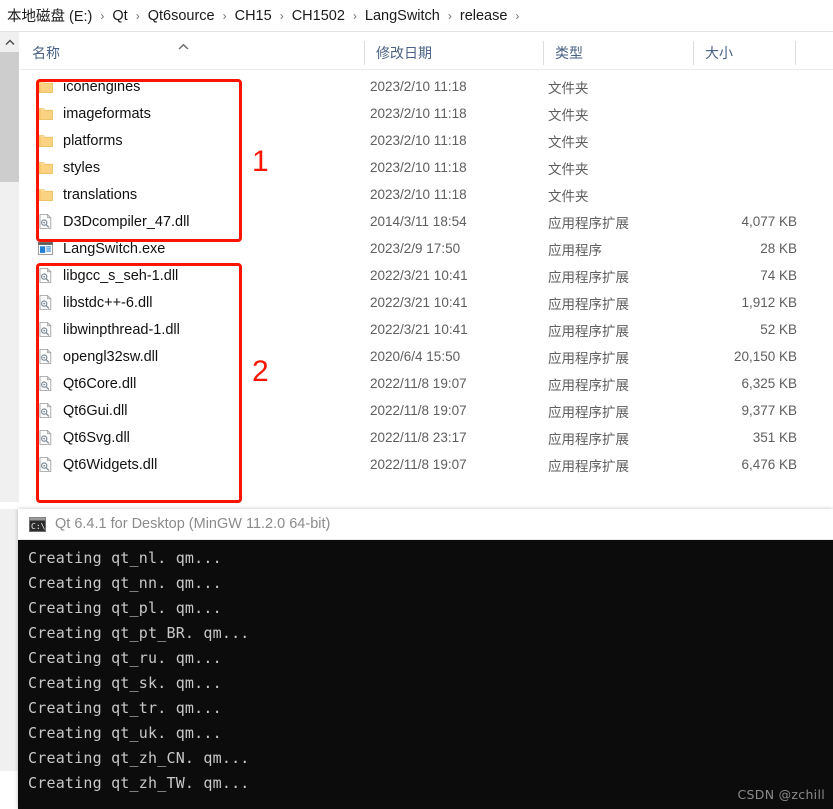 The height and width of the screenshot is (809, 833). Describe the element at coordinates (88, 86) in the screenshot. I see `file-name-cell: iconengines` at that location.